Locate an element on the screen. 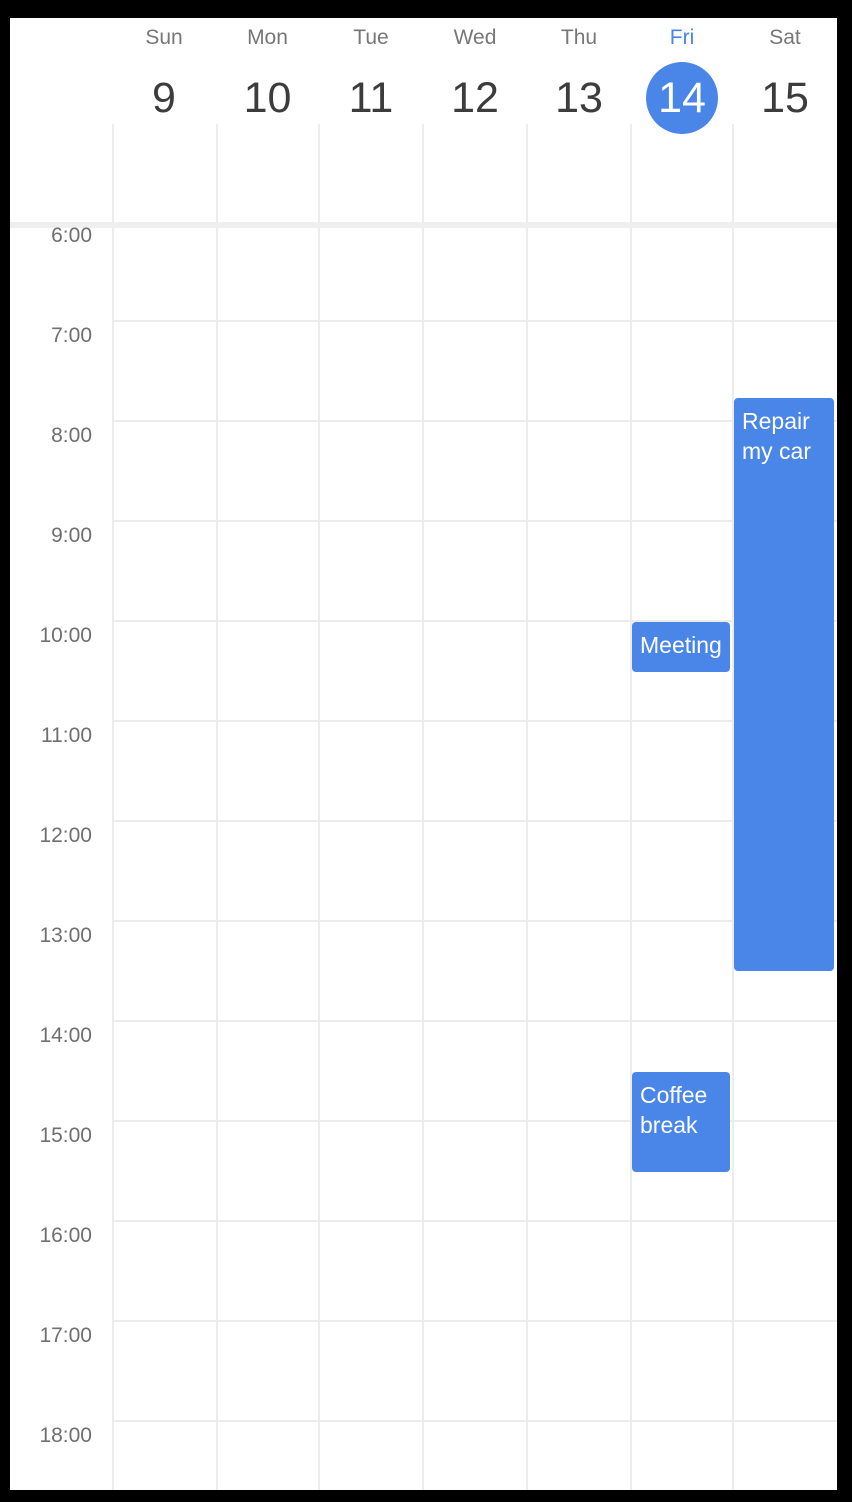  day-name: Mon is located at coordinates (267, 37).